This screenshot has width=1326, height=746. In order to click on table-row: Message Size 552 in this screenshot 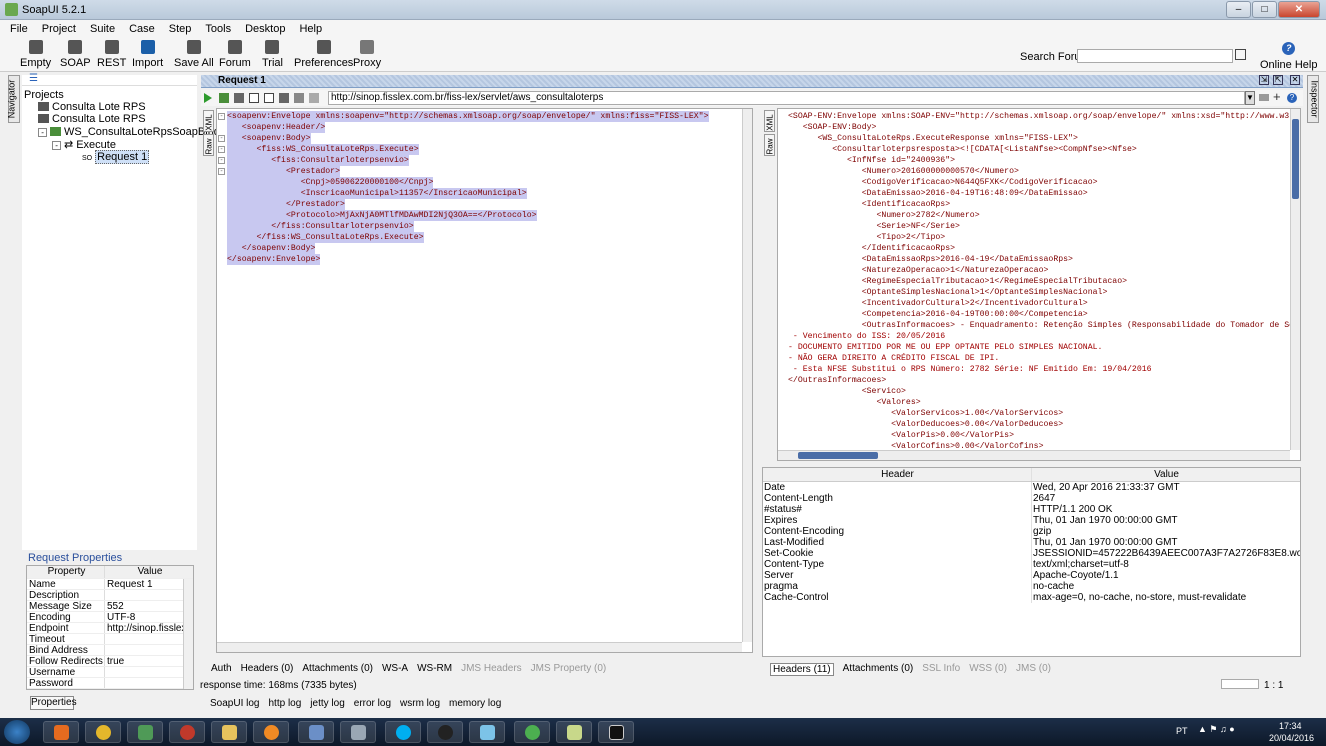, I will do `click(110, 606)`.